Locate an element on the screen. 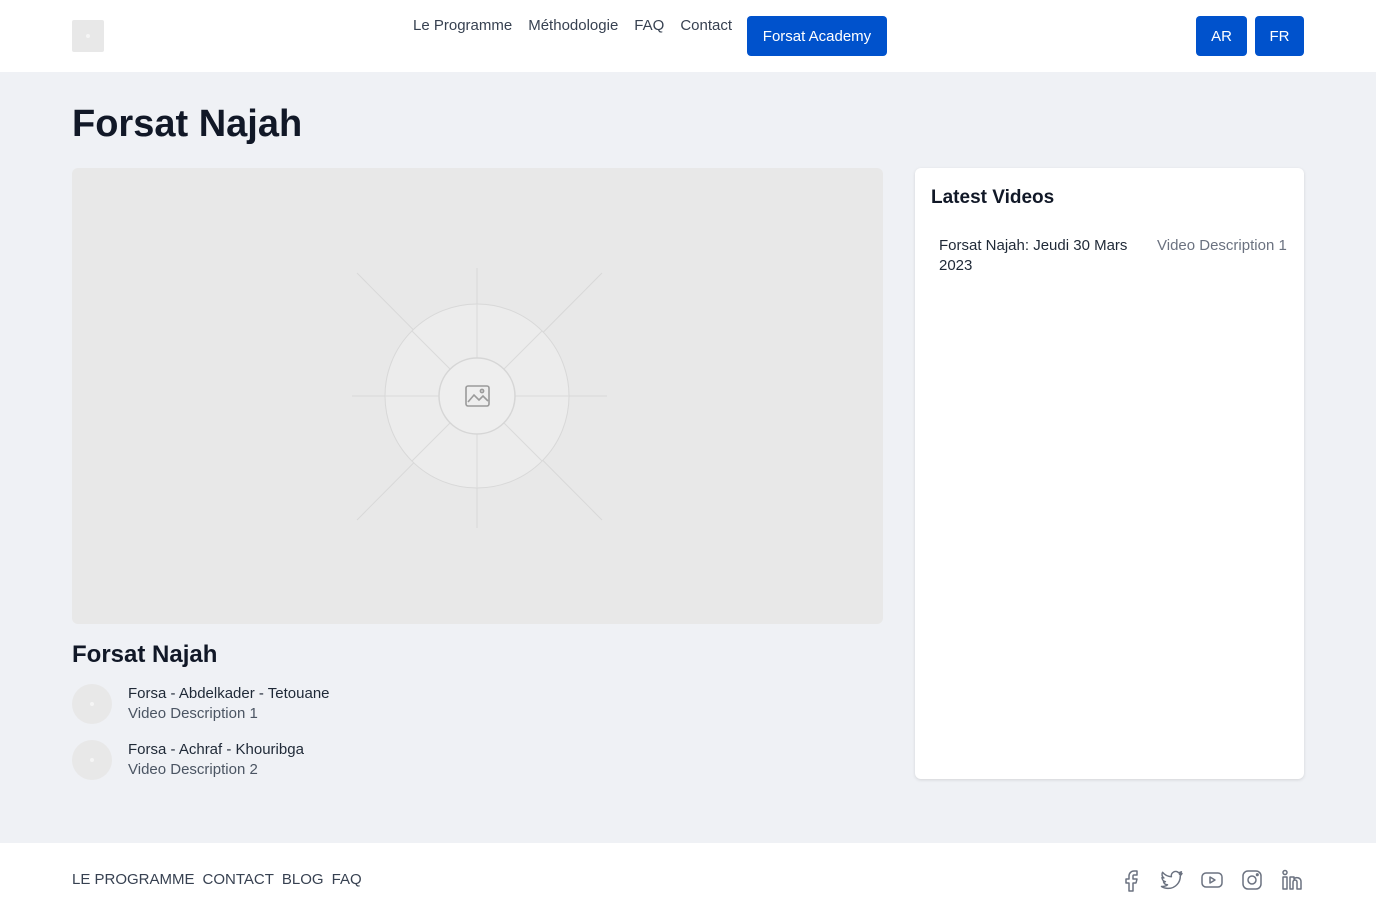 This screenshot has height=916, width=1376. footer-link-faq: FAQ is located at coordinates (347, 880).